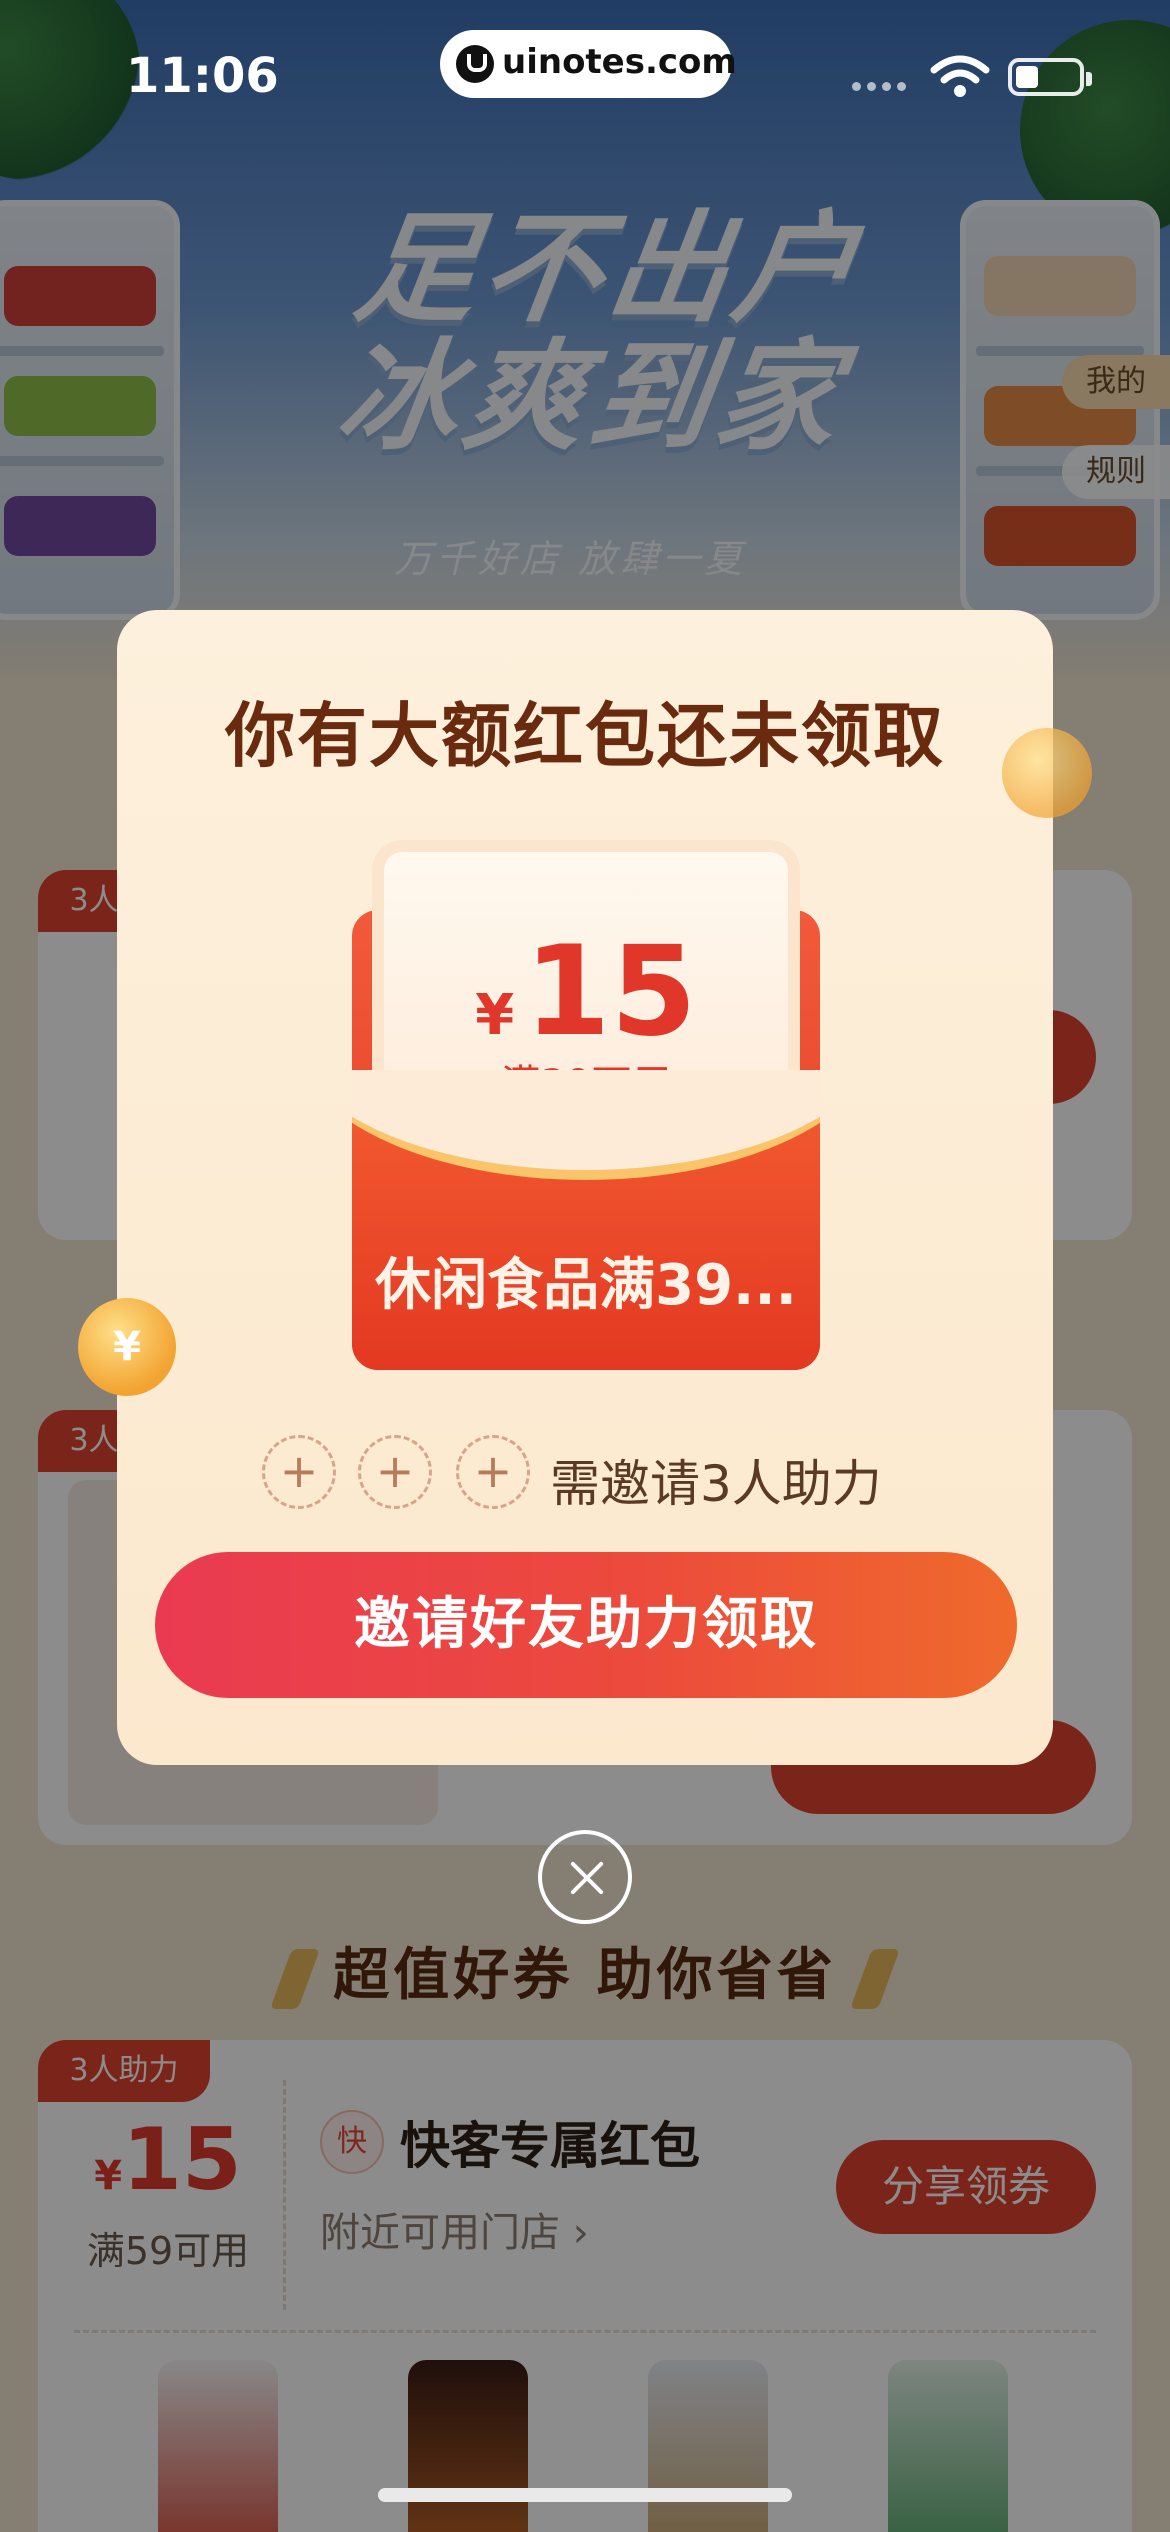 The height and width of the screenshot is (2532, 1170). Describe the element at coordinates (882, 85) in the screenshot. I see `cellular-signal-icon` at that location.